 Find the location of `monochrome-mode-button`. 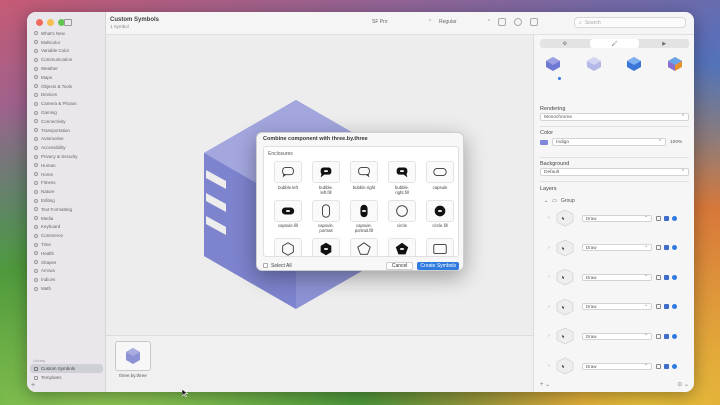

monochrome-mode-button is located at coordinates (553, 64).